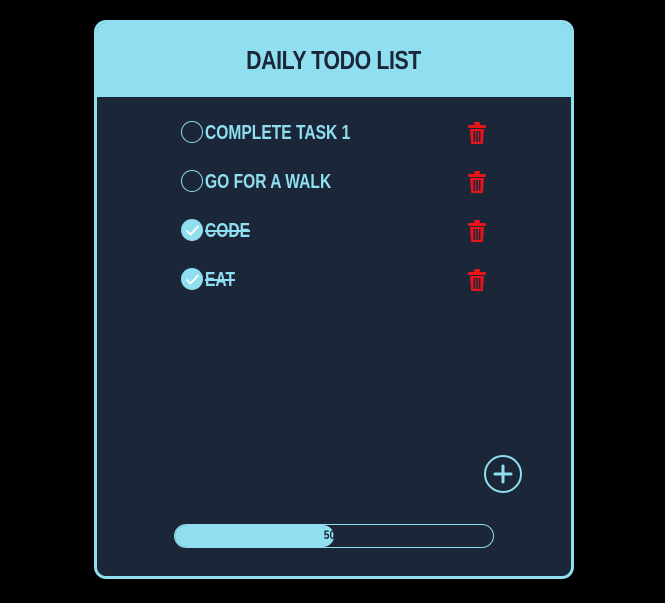  I want to click on task-item: GO FOR A WALK, so click(341, 183).